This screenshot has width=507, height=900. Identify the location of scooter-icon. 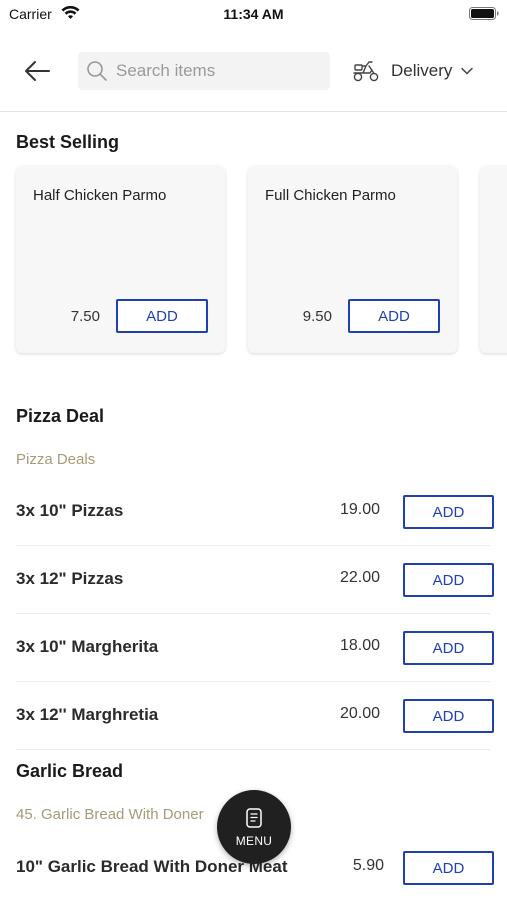
(366, 71).